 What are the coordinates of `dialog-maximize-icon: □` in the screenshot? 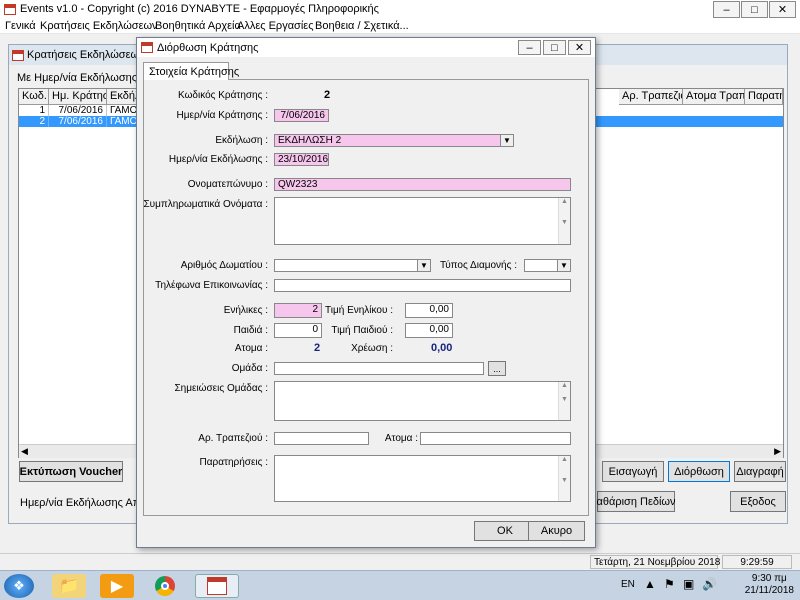 It's located at (554, 47).